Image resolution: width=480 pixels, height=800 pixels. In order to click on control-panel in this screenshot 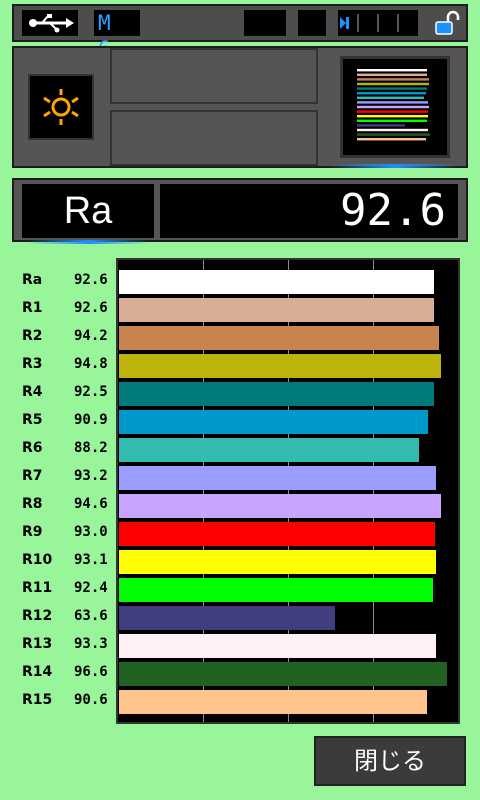, I will do `click(240, 107)`.